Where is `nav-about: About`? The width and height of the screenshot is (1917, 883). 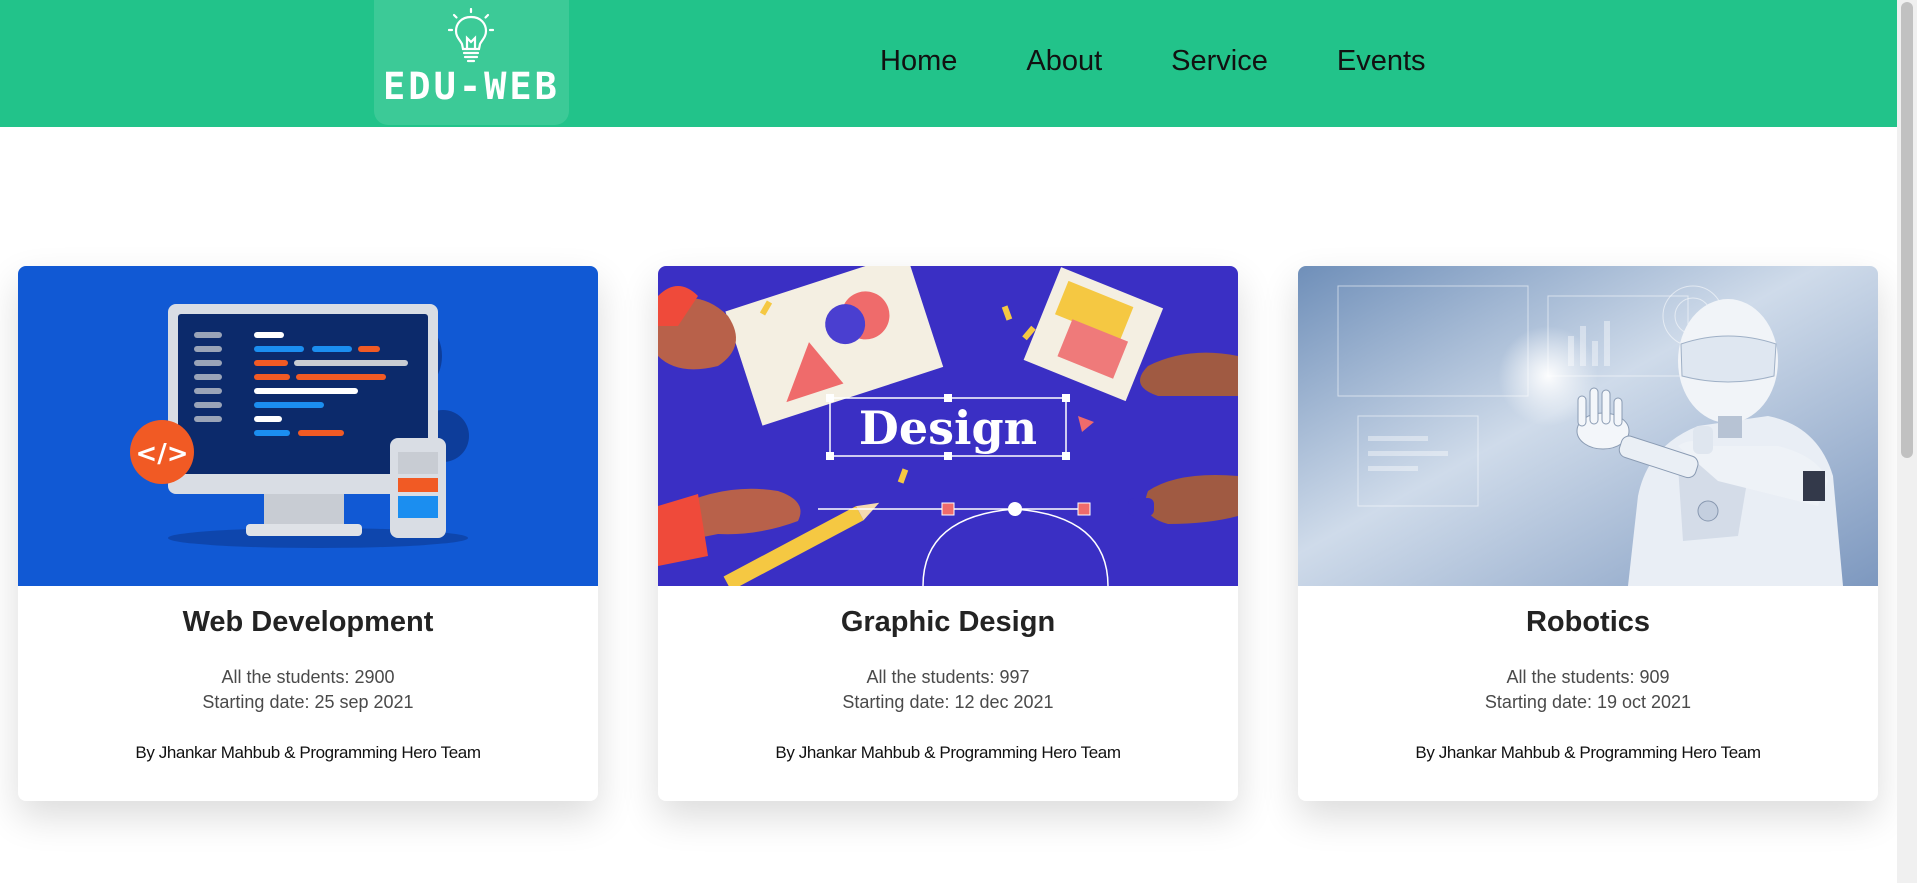
nav-about: About is located at coordinates (1064, 61).